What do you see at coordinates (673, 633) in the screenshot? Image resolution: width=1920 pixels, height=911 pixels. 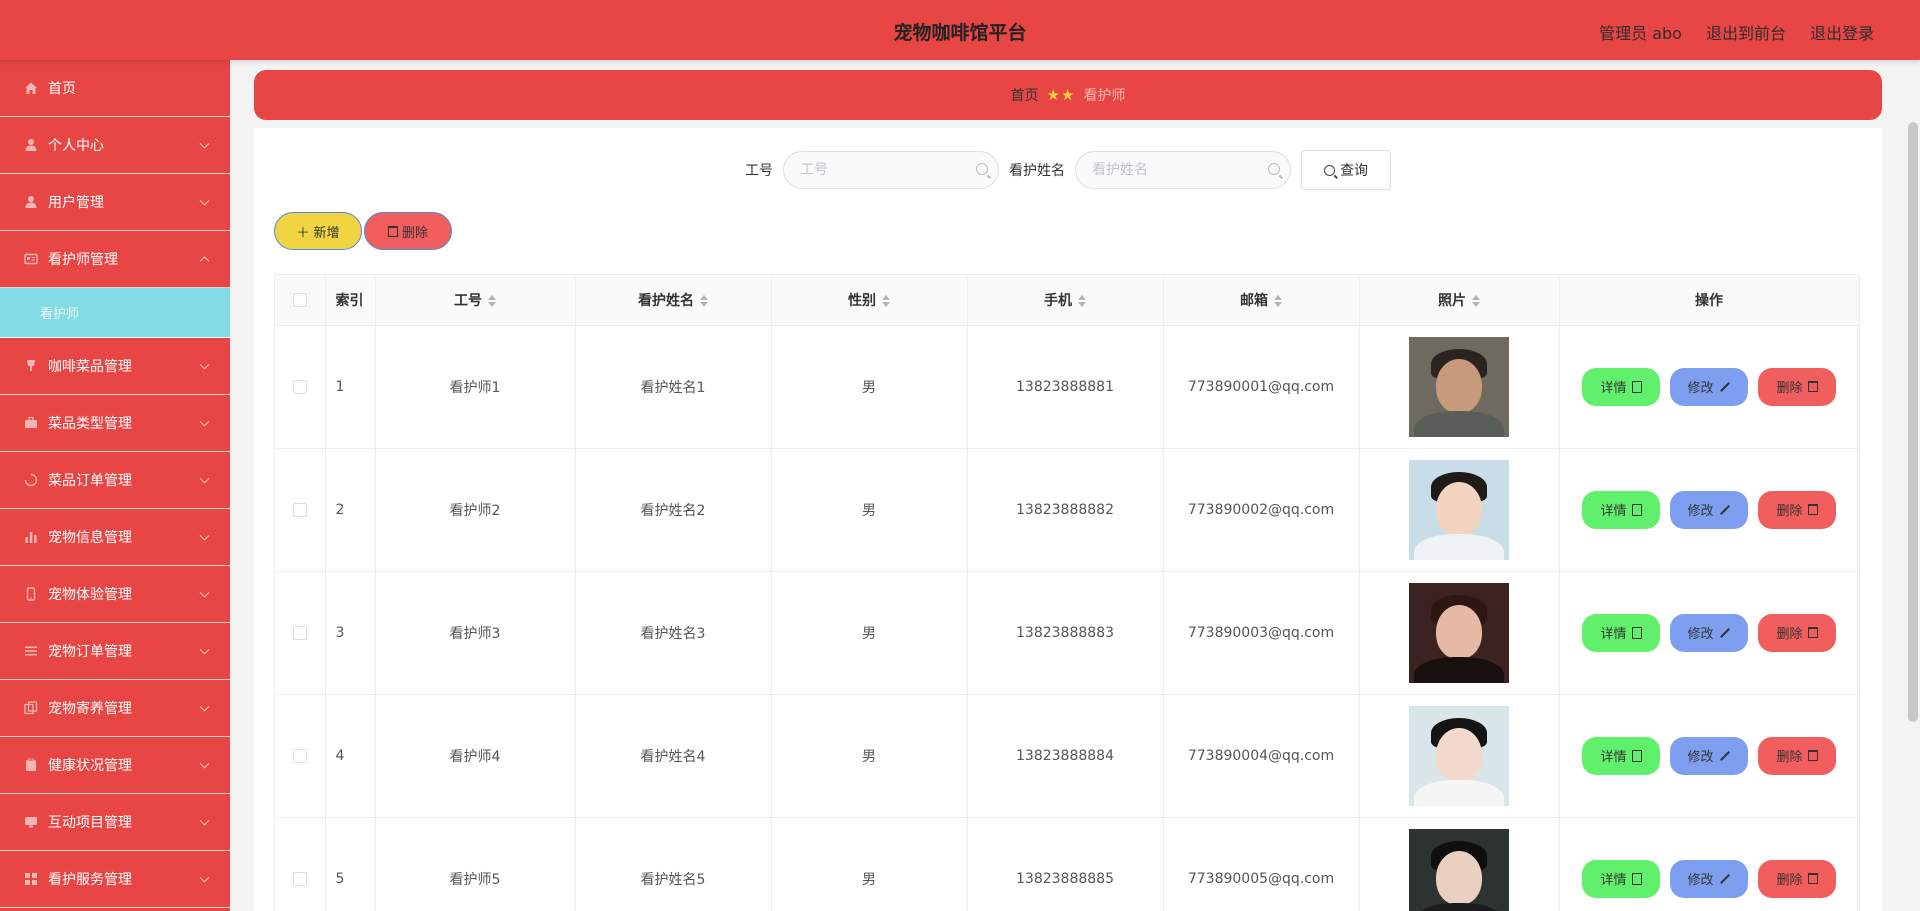 I see `row-name: 看护姓名3` at bounding box center [673, 633].